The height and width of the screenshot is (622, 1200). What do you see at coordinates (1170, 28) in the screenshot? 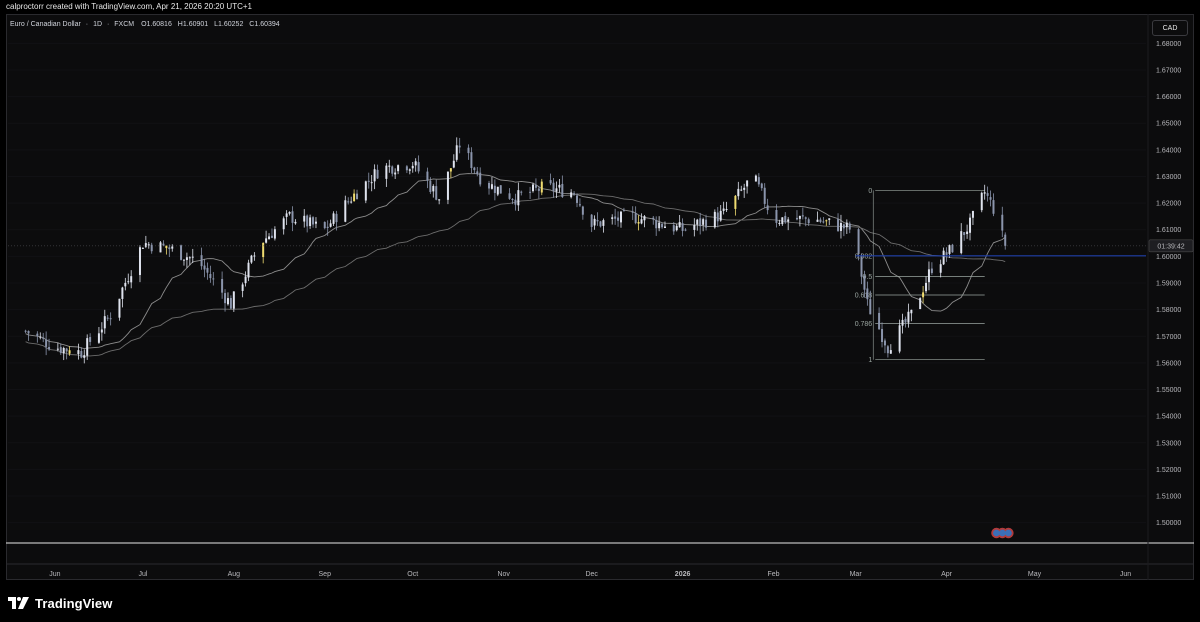
I see `currency-button: CAD` at bounding box center [1170, 28].